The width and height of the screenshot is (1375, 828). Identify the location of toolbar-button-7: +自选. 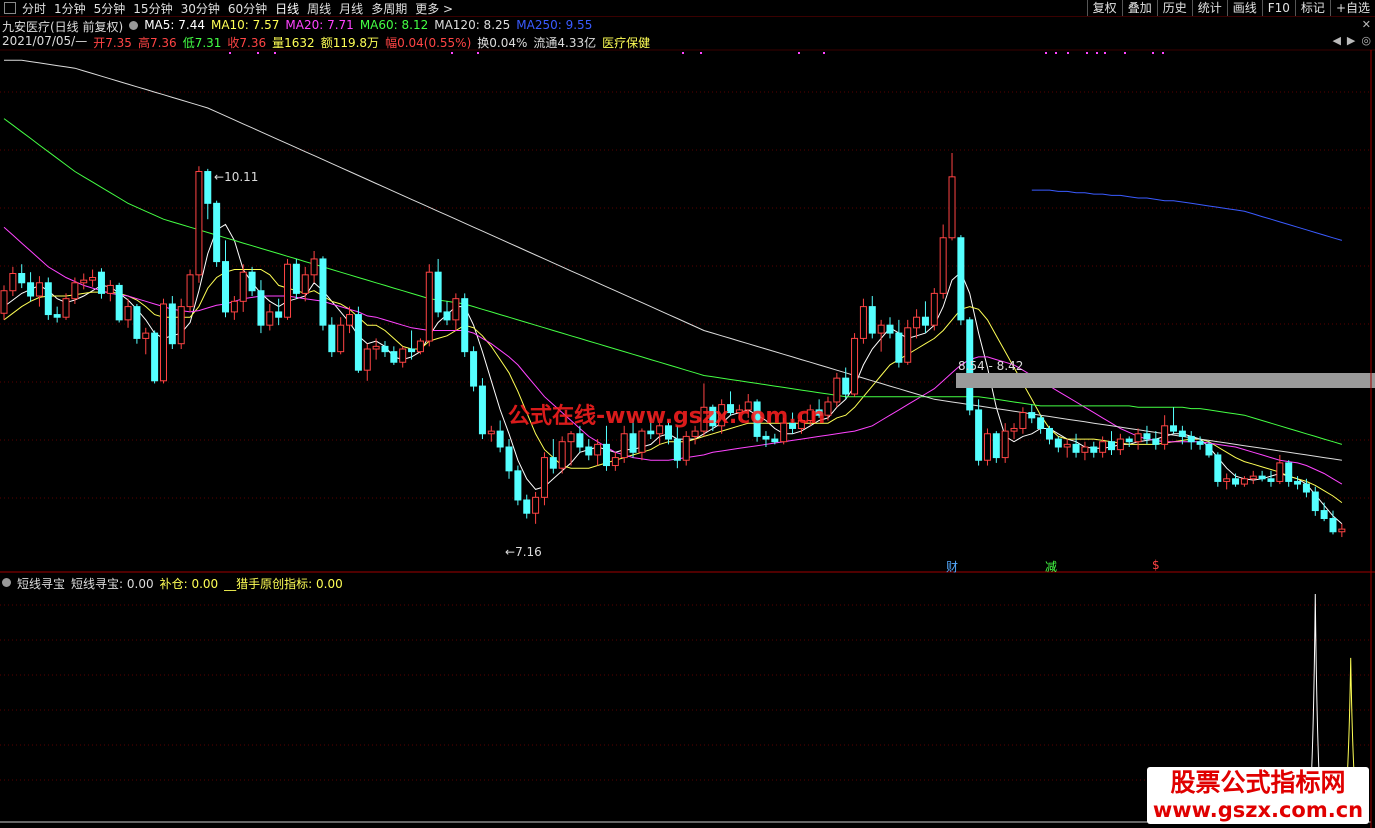
(1352, 8).